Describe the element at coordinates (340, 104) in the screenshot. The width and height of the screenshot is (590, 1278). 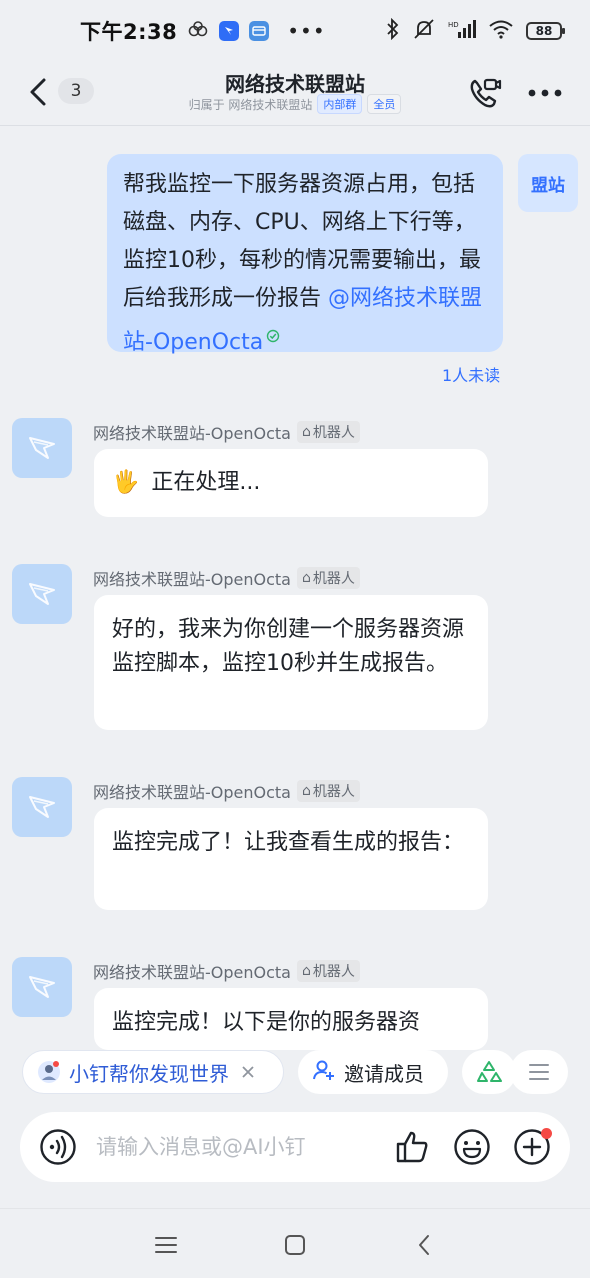
I see `internal-group-tag: 内部群` at that location.